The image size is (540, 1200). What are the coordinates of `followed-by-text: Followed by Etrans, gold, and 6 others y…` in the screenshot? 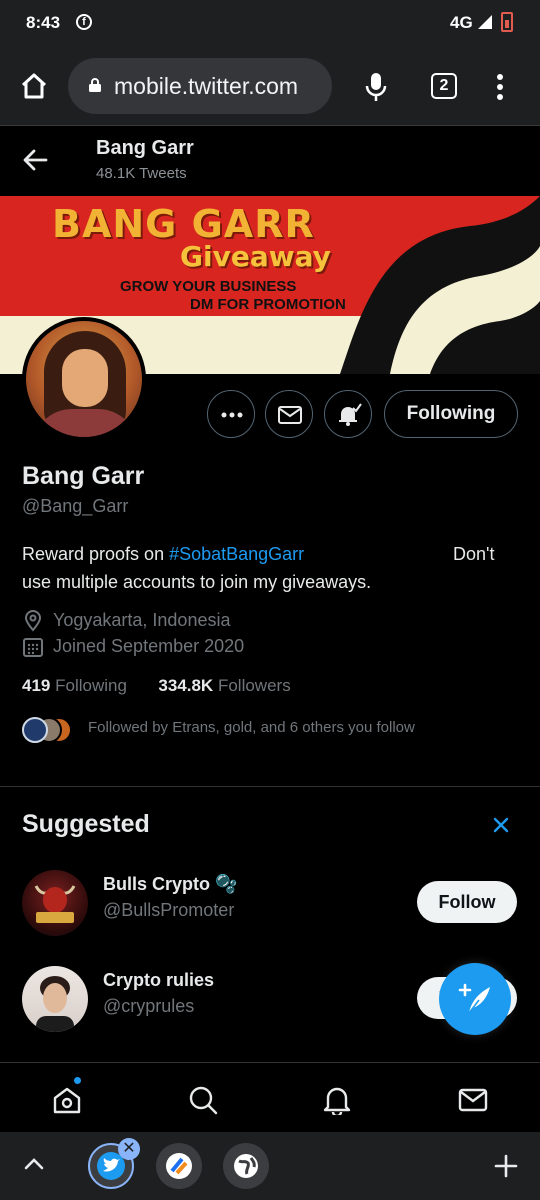 It's located at (251, 727).